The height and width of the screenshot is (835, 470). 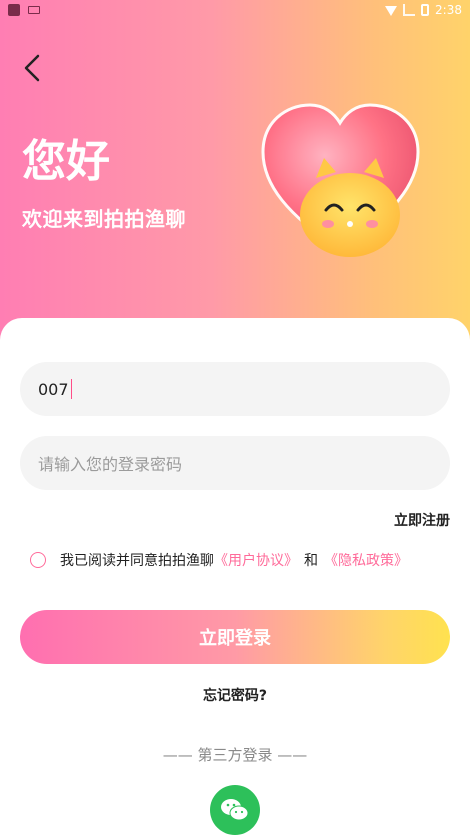 I want to click on agreement-row: 我已阅读并同意拍拍渔聊 《用户协议》 和 《隐私政策》, so click(x=219, y=560).